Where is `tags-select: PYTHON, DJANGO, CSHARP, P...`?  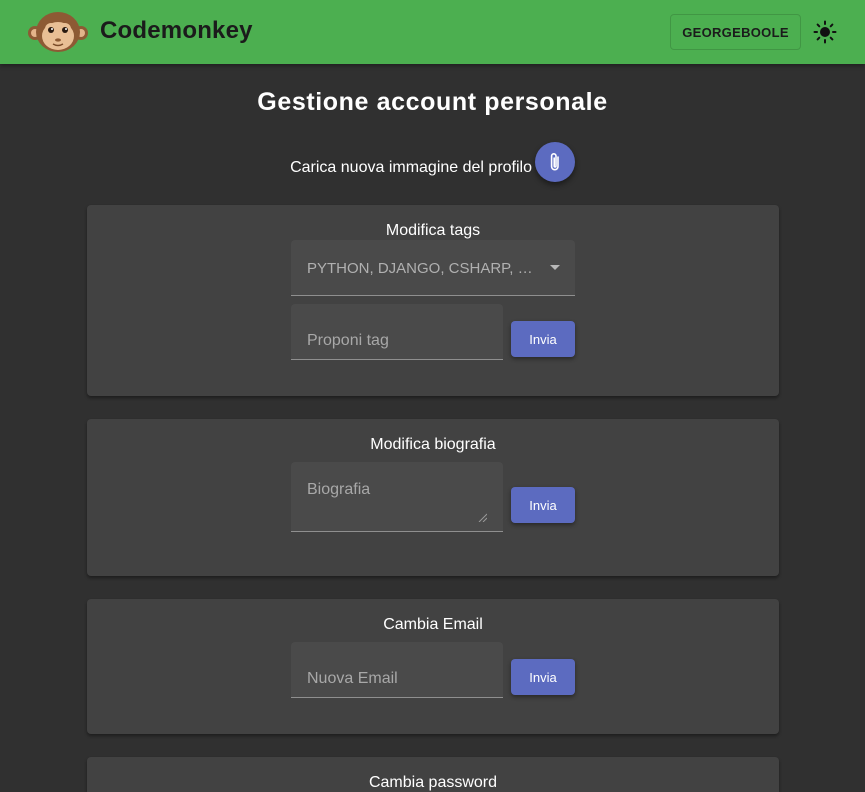 tags-select: PYTHON, DJANGO, CSHARP, P... is located at coordinates (433, 268).